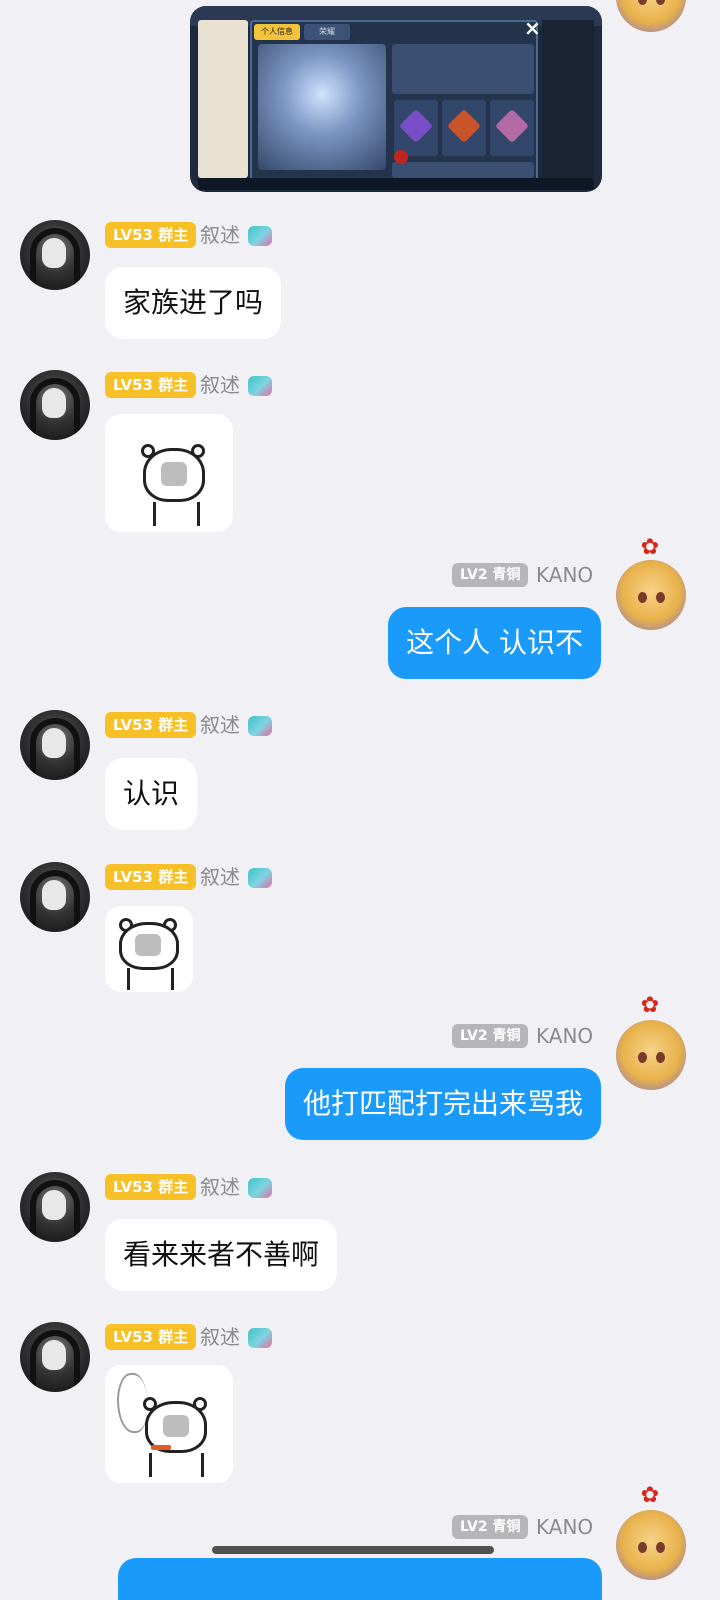  I want to click on screenshot-bottom-bar, so click(463, 170).